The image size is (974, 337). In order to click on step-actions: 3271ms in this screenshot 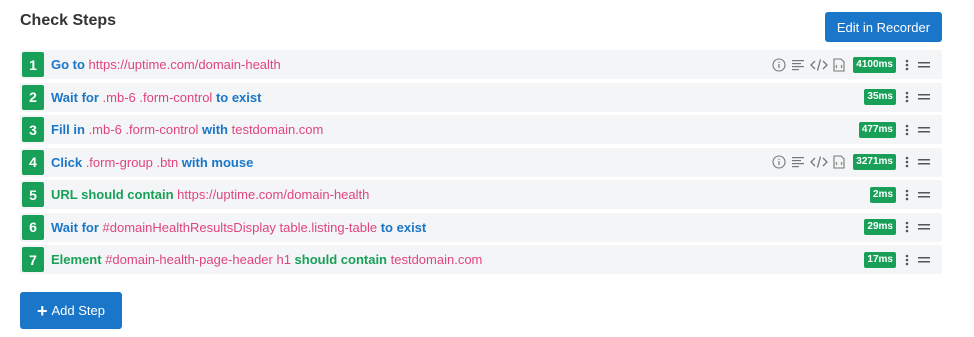, I will do `click(851, 162)`.